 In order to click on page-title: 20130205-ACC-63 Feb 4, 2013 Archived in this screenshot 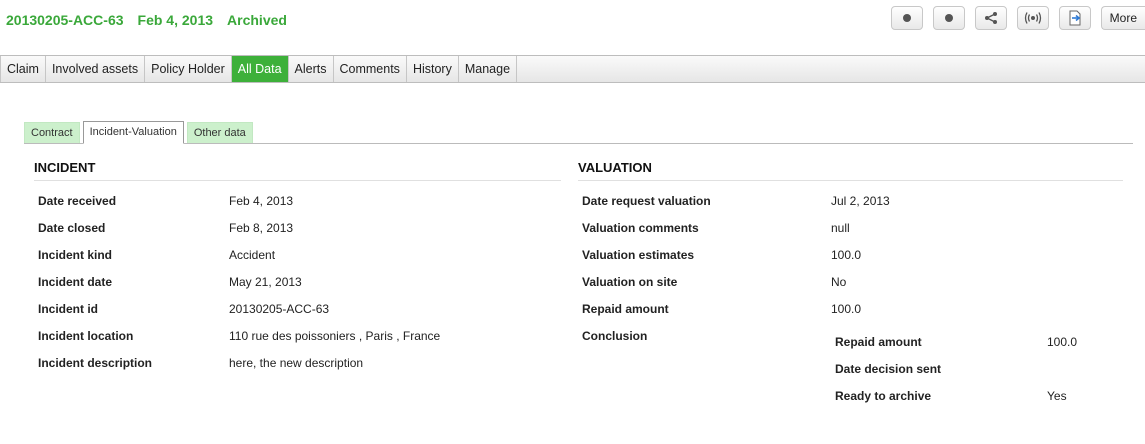, I will do `click(153, 20)`.